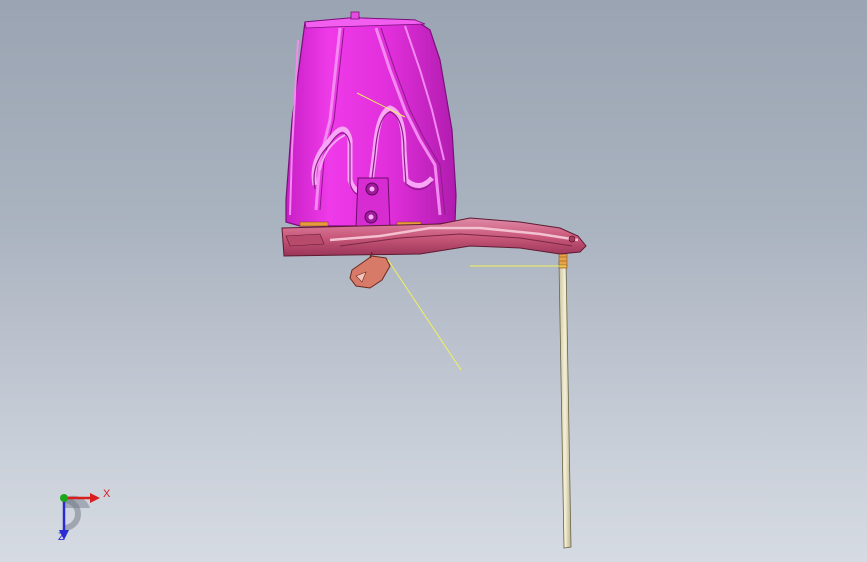 Image resolution: width=867 pixels, height=562 pixels. Describe the element at coordinates (64, 498) in the screenshot. I see `y-axis-dot` at that location.